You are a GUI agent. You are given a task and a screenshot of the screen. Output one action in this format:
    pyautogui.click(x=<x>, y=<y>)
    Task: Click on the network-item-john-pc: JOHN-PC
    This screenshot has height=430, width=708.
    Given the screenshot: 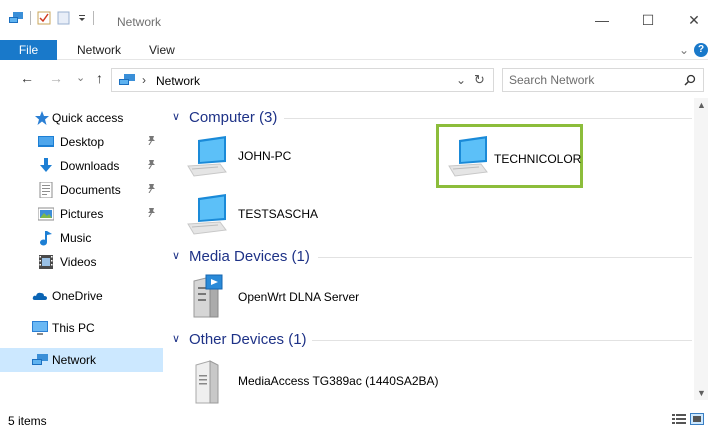 What is the action you would take?
    pyautogui.click(x=246, y=157)
    